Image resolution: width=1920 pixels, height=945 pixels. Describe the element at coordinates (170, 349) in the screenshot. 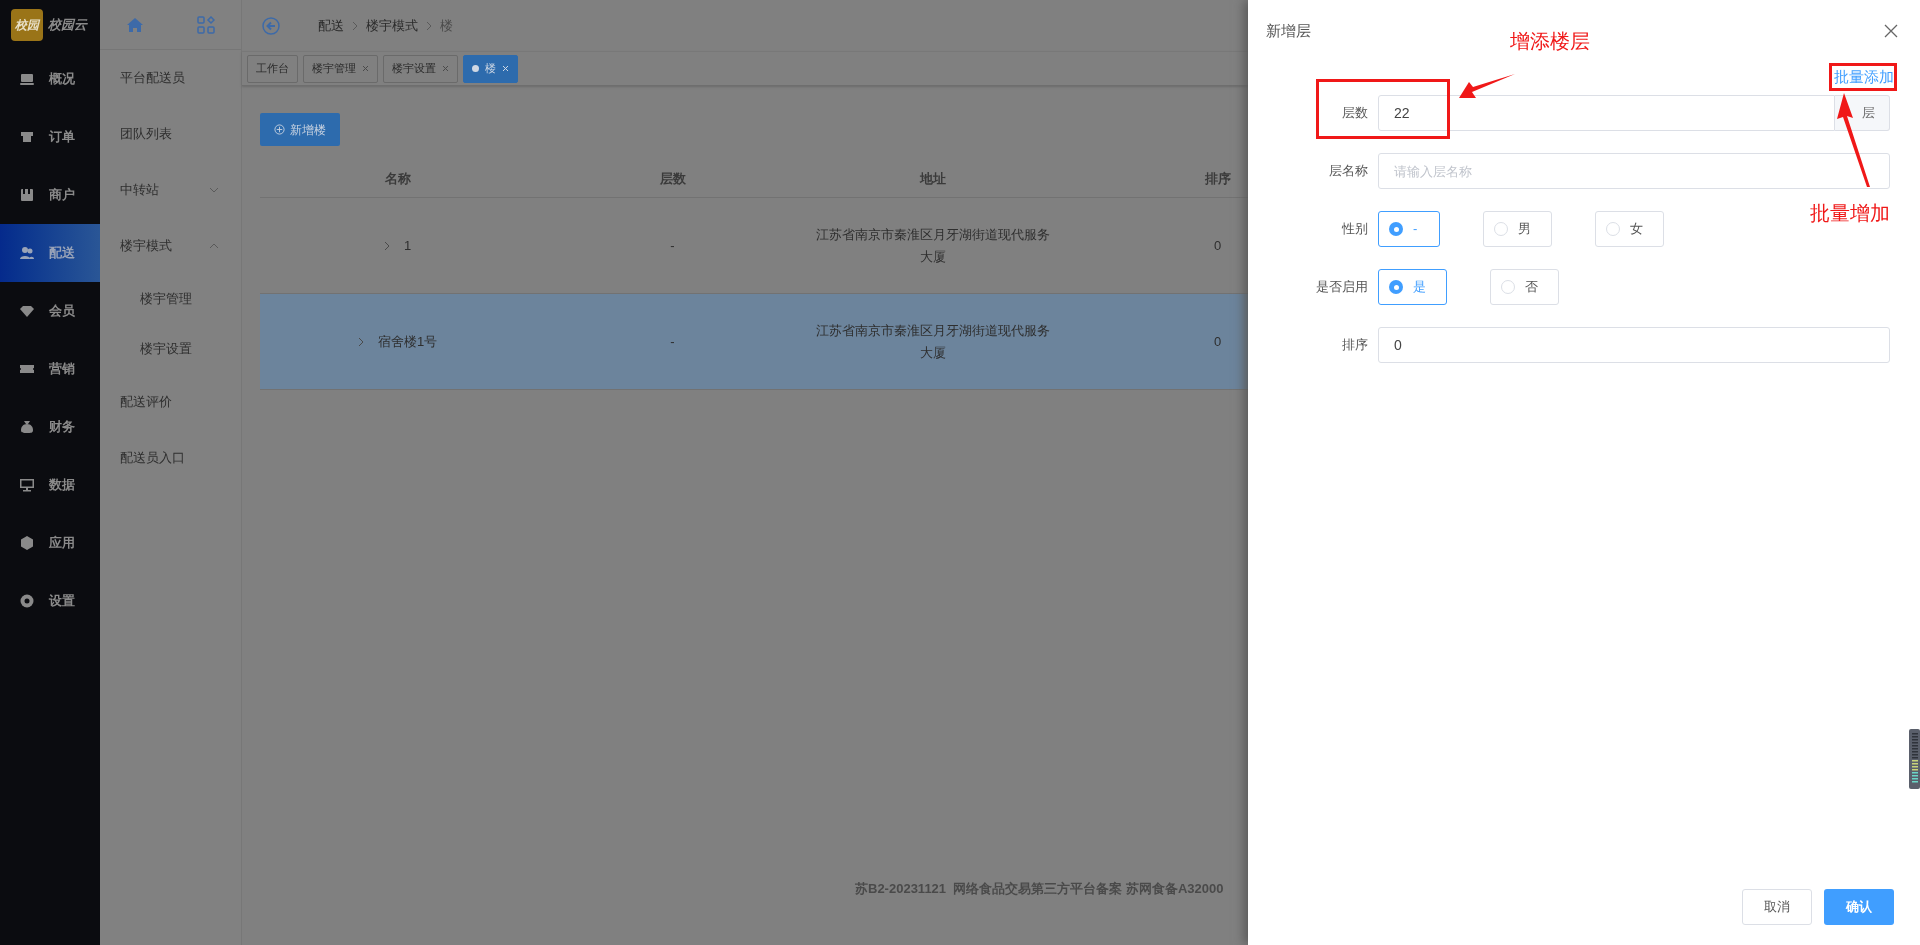

I see `submenu-item: 楼宇设置` at that location.